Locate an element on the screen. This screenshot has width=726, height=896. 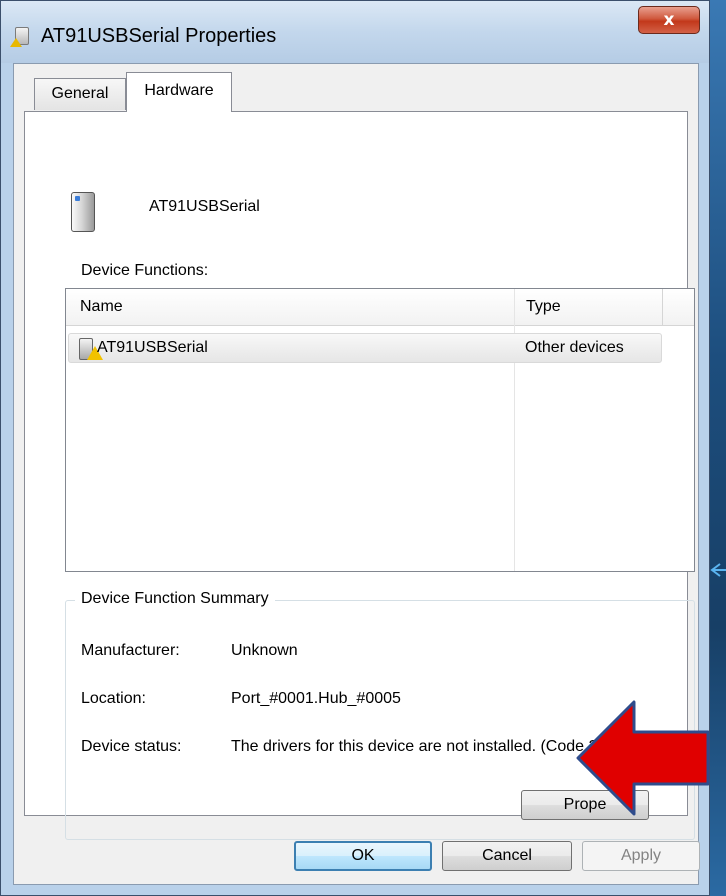
location-label: Location: is located at coordinates (113, 698).